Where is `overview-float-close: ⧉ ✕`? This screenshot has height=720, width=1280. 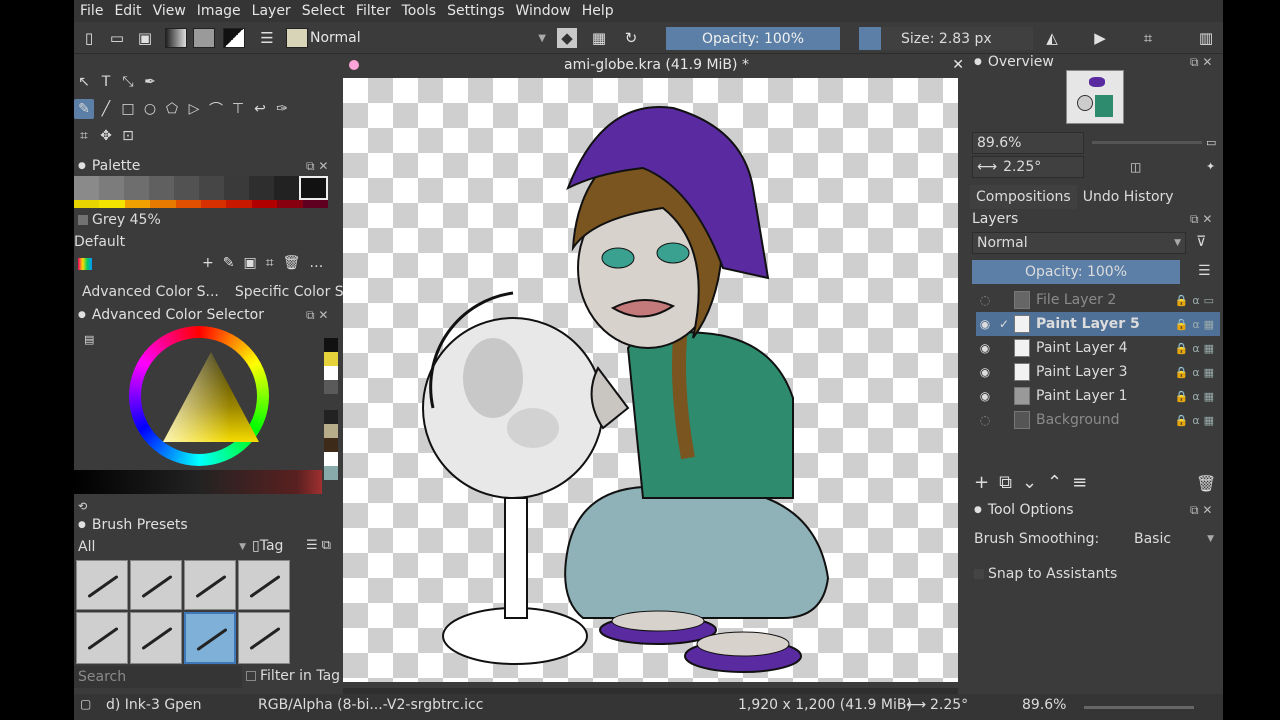
overview-float-close: ⧉ ✕ is located at coordinates (1201, 62).